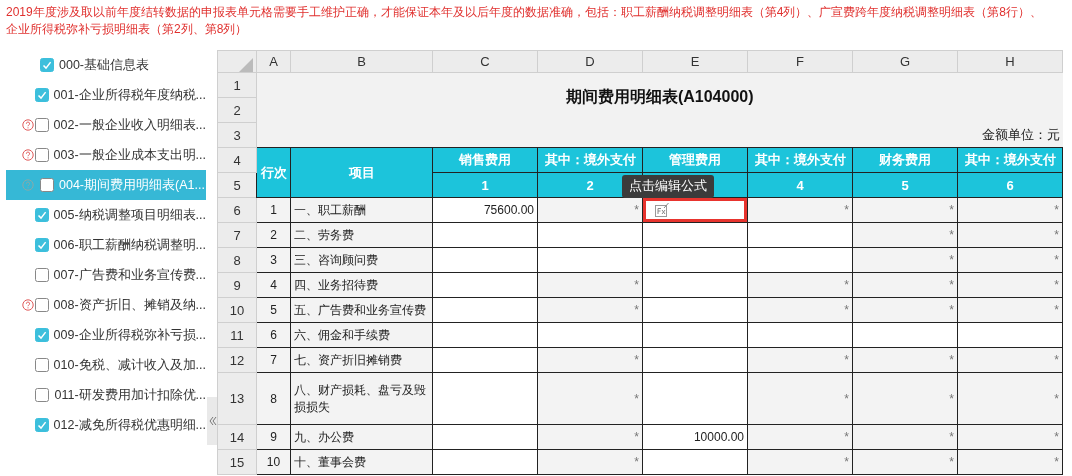  Describe the element at coordinates (237, 235) in the screenshot. I see `row-header: 7` at that location.